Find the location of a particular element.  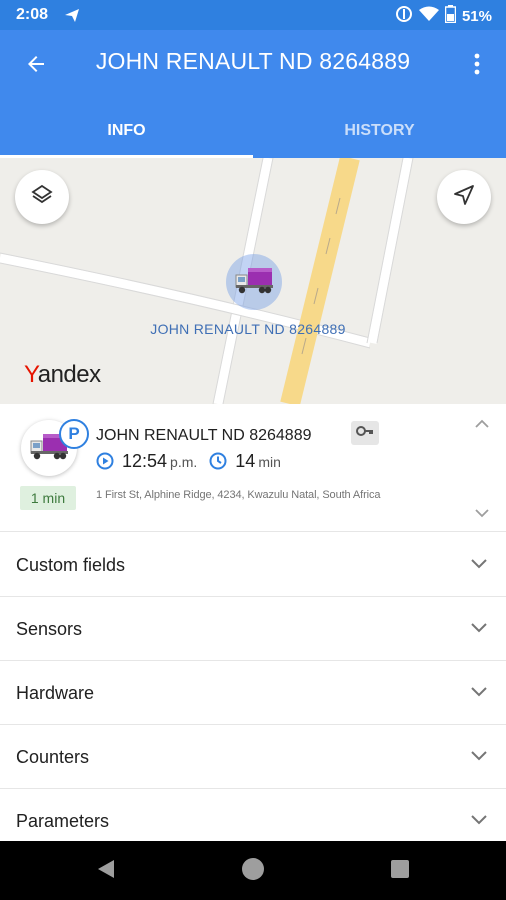

unit-time-row: 12:54 p.m. 14 min is located at coordinates (188, 461).